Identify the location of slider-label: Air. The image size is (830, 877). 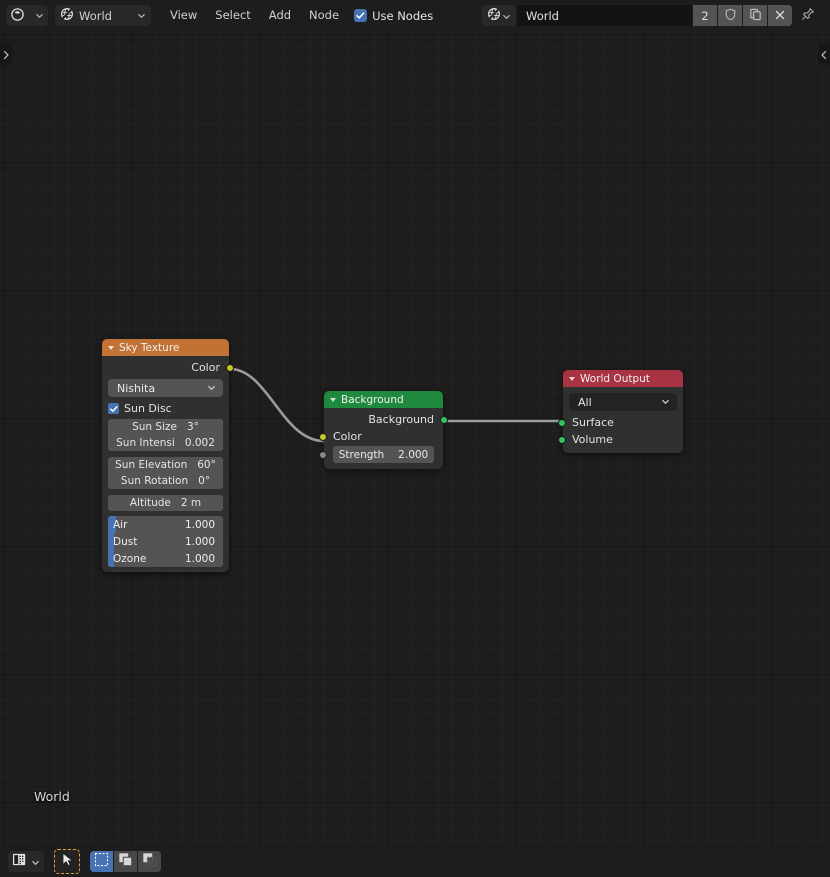
(120, 524).